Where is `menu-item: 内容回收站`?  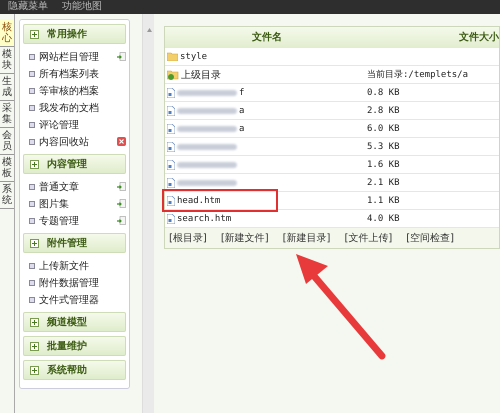
menu-item: 内容回收站 is located at coordinates (76, 141).